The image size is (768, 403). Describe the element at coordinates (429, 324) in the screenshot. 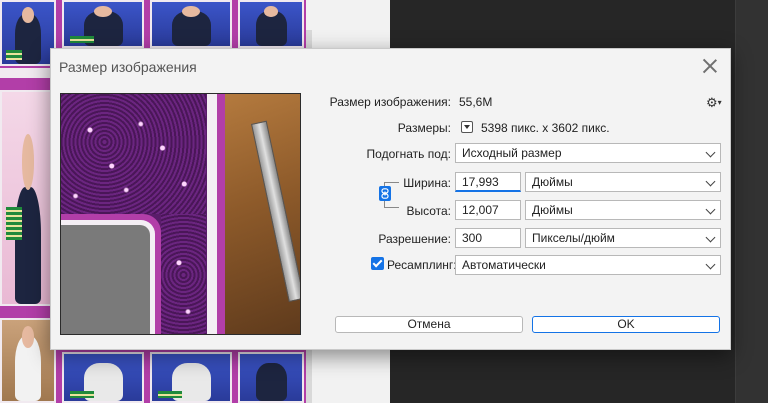

I see `cancel-button: Отмена` at that location.